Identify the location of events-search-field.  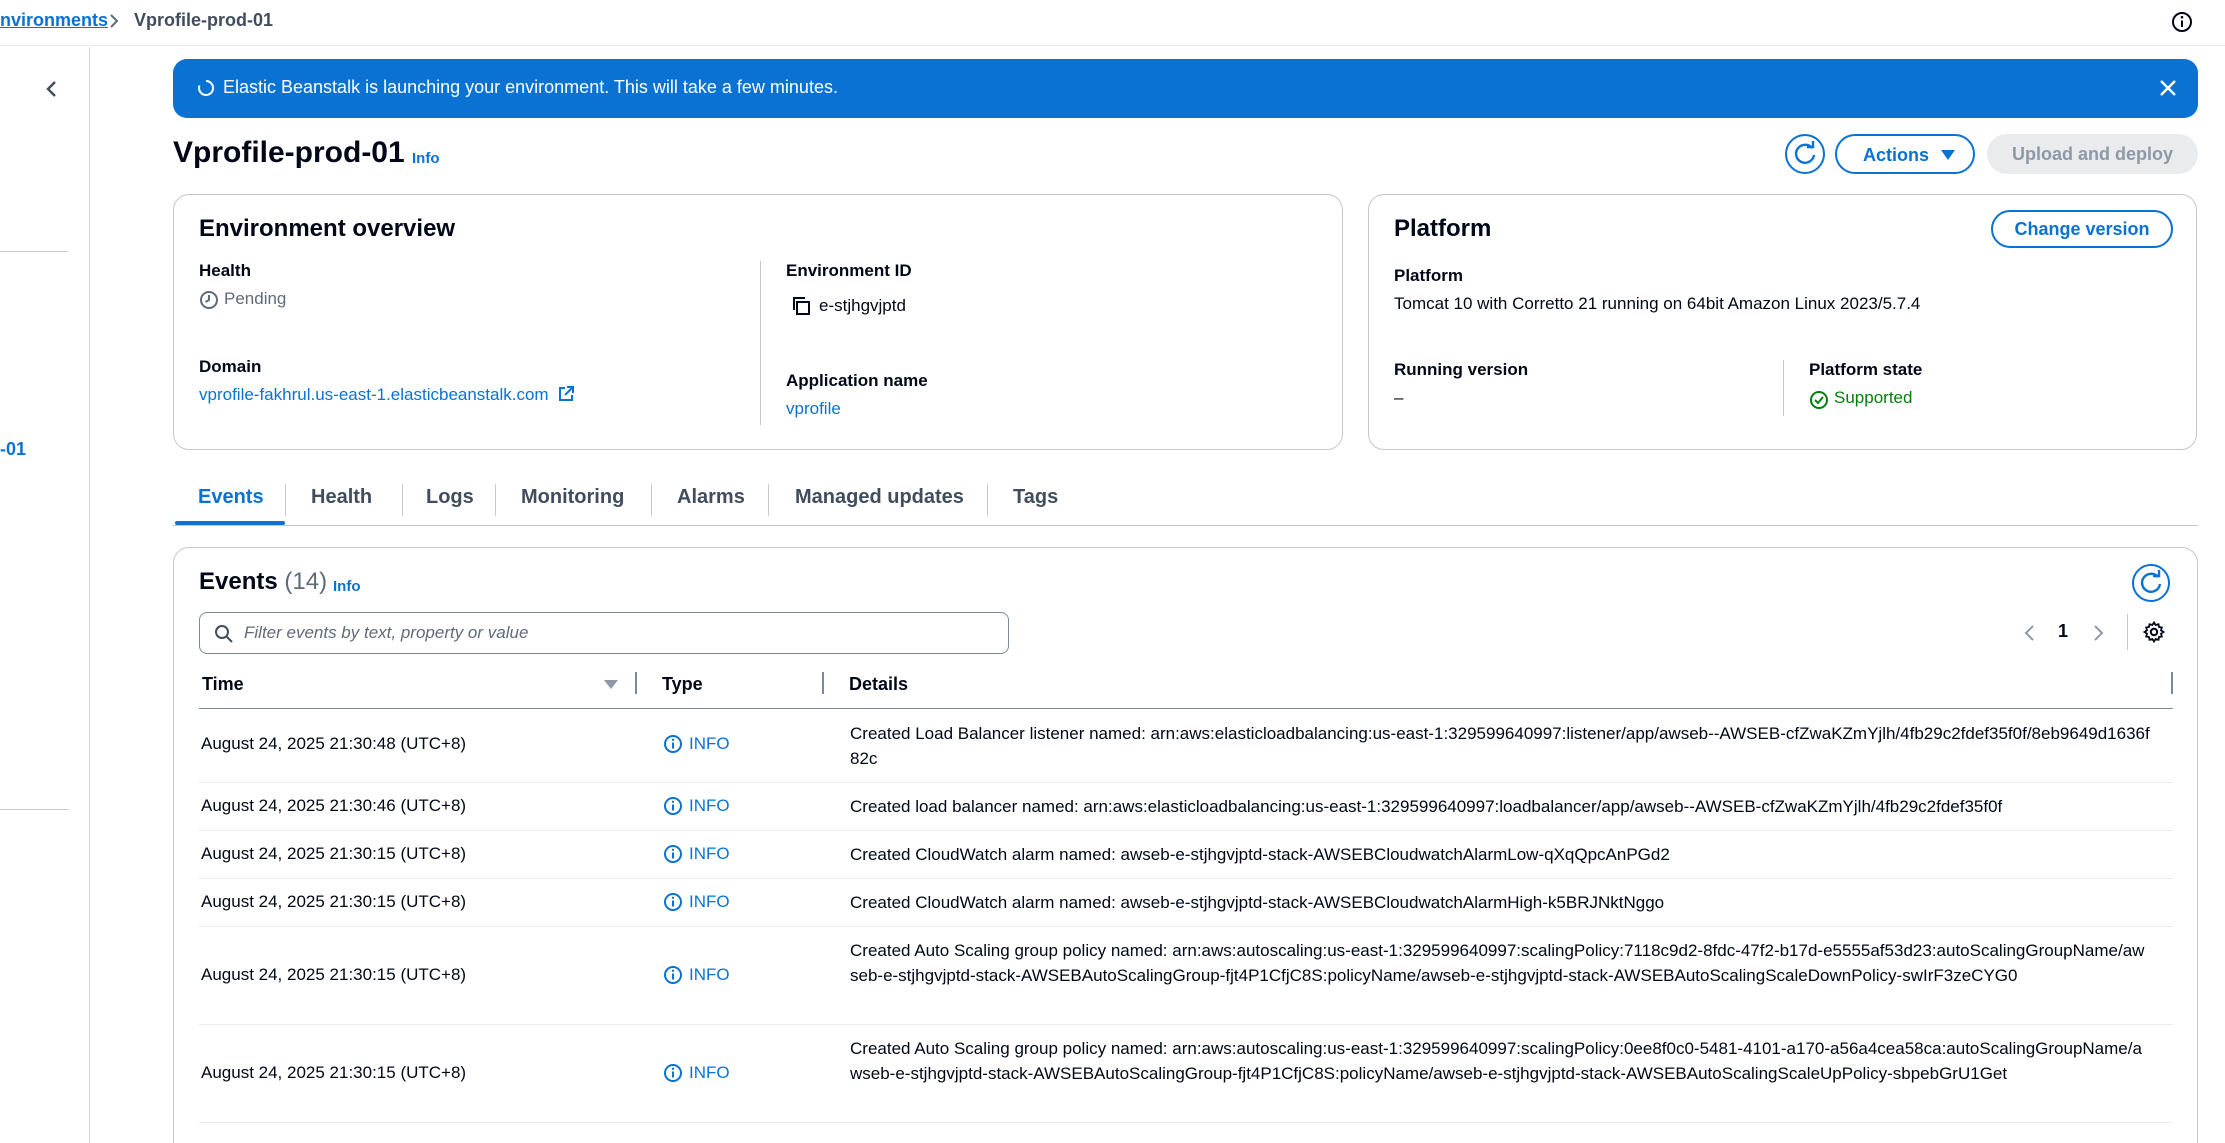
(604, 633).